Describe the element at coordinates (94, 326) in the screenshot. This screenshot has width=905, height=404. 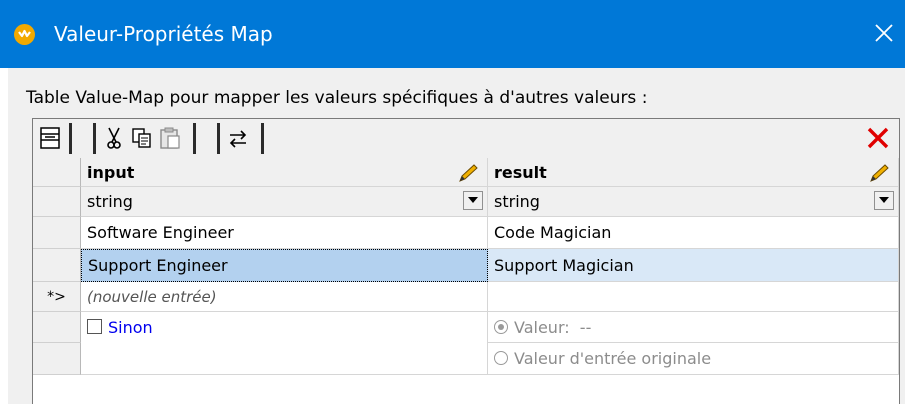
I see `otherwise-checkbox` at that location.